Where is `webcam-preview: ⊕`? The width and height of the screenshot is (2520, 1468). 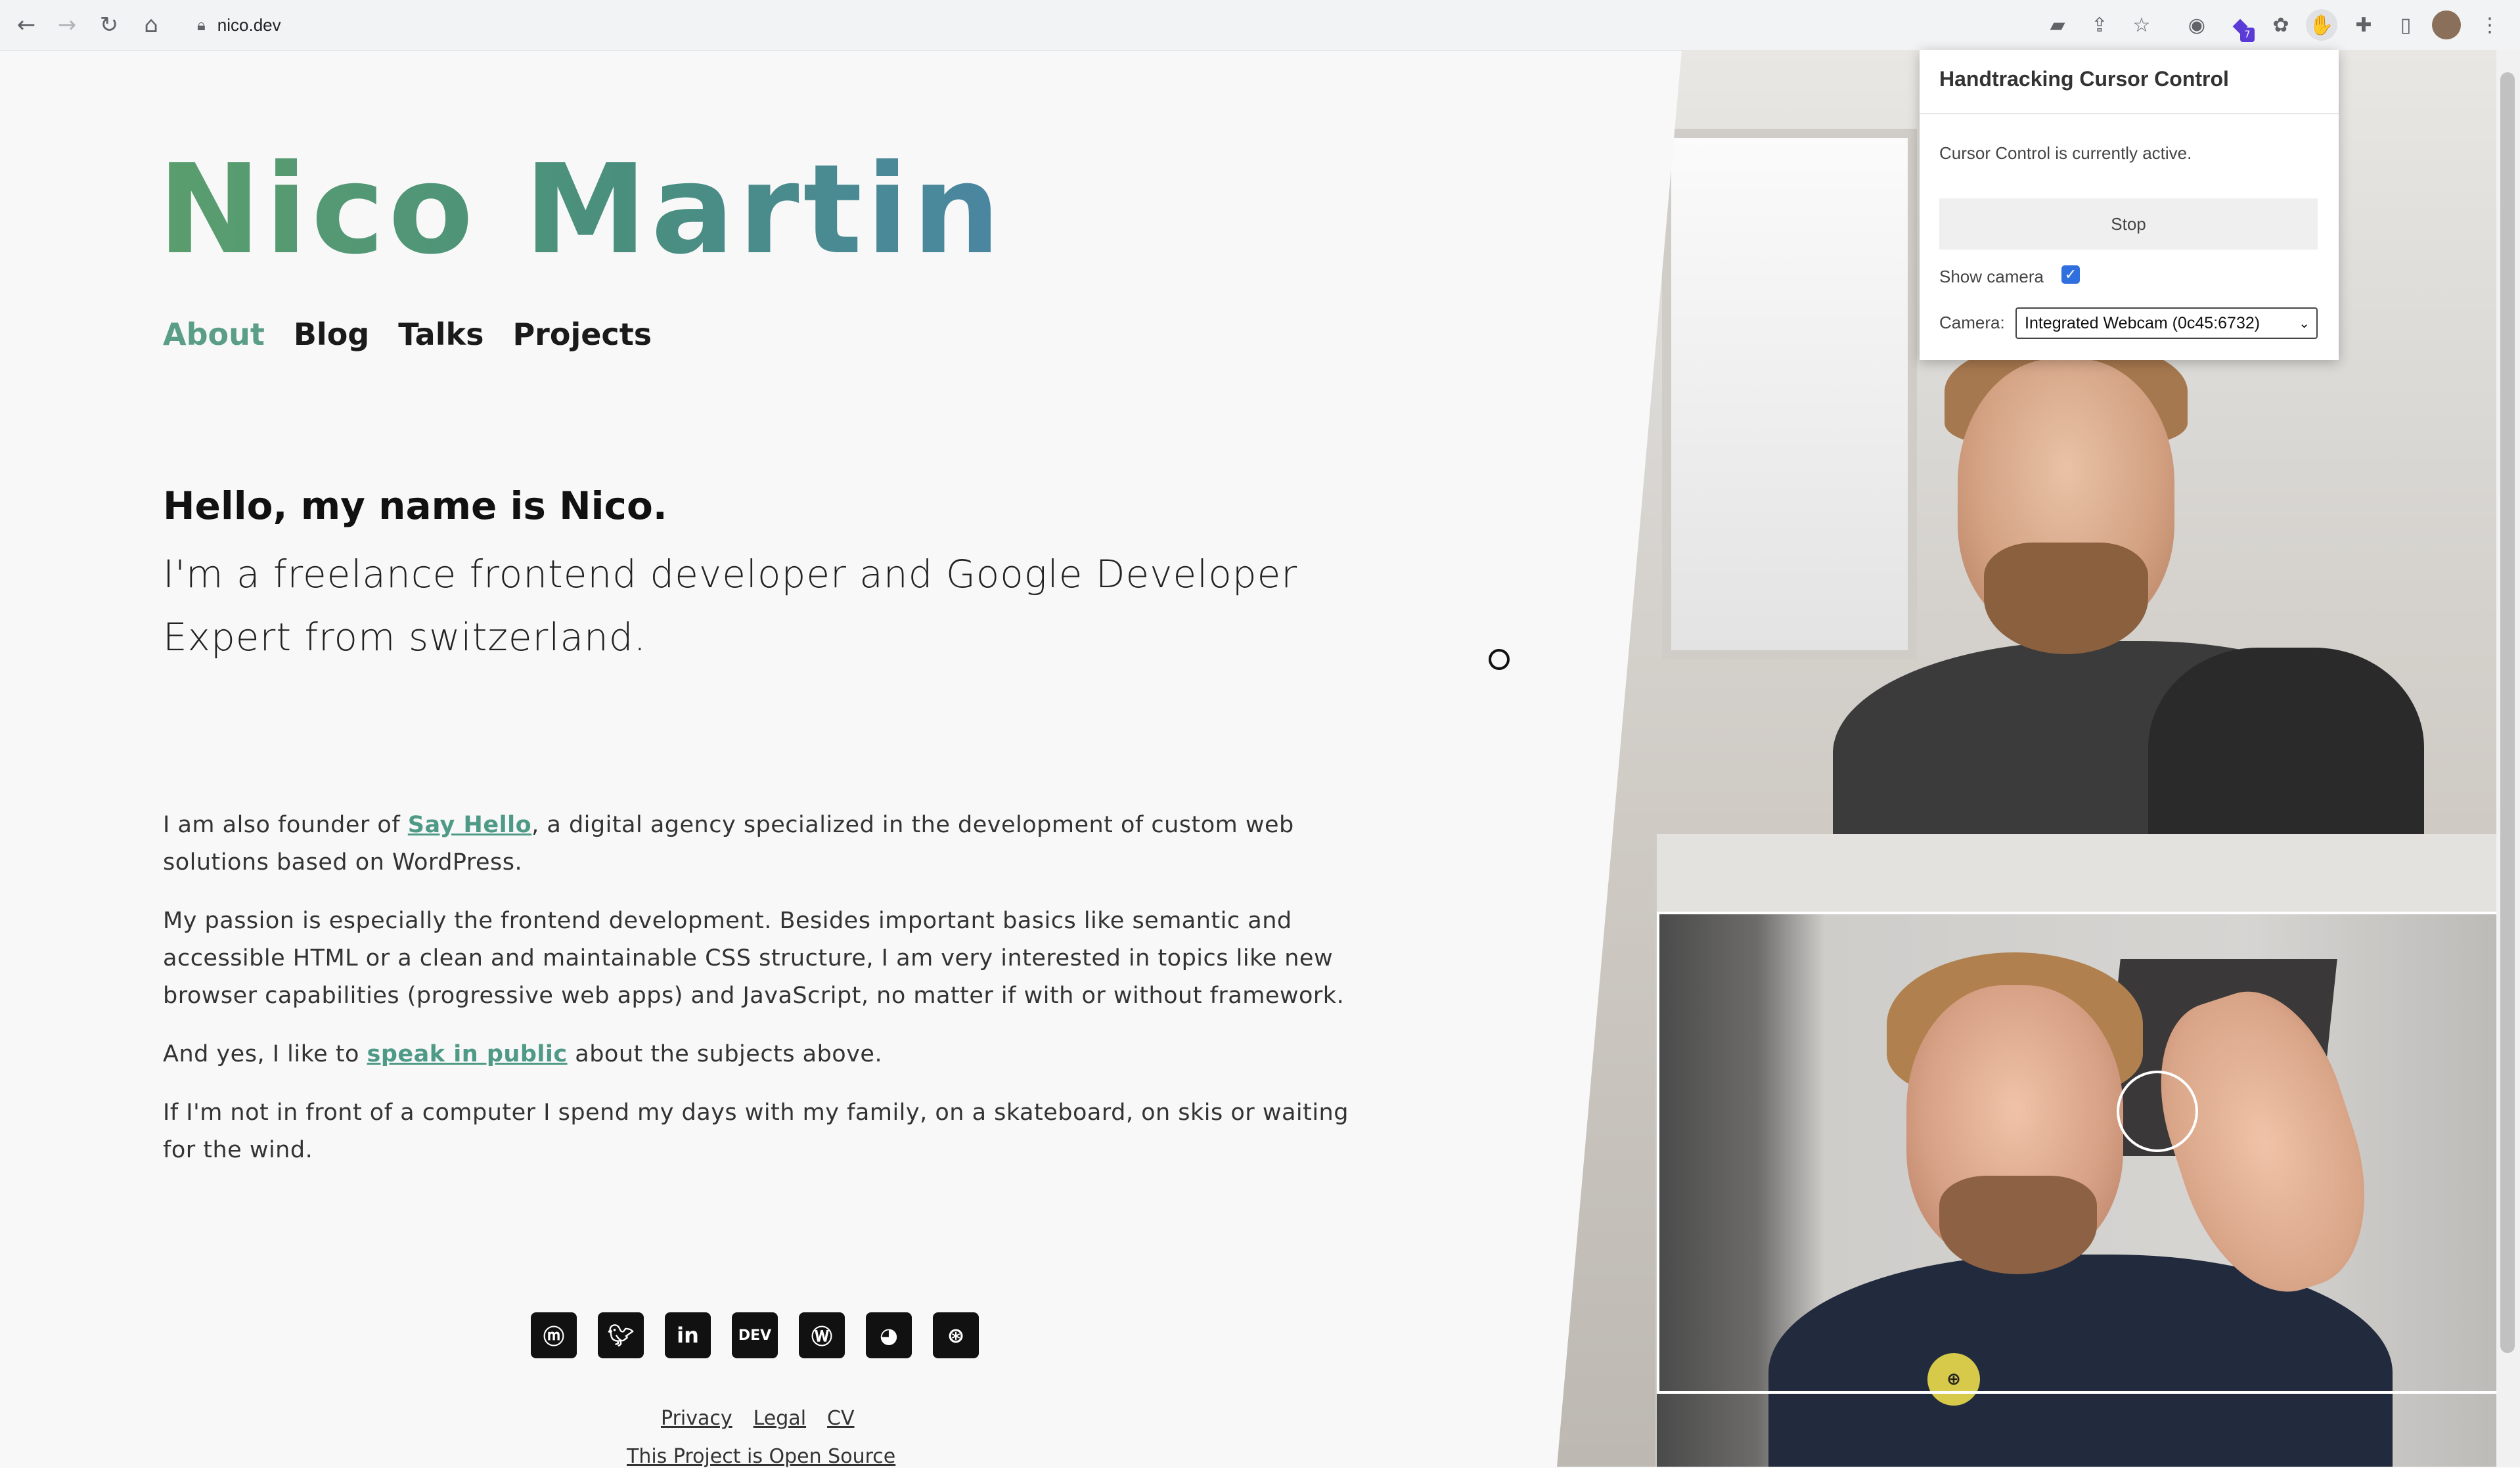 webcam-preview: ⊕ is located at coordinates (2076, 1150).